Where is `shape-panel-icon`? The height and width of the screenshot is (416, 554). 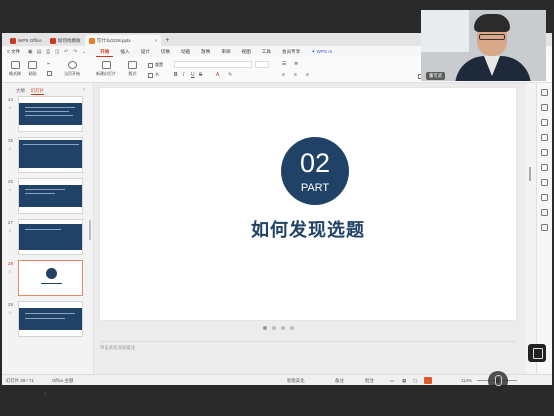
shape-panel-icon is located at coordinates (544, 167).